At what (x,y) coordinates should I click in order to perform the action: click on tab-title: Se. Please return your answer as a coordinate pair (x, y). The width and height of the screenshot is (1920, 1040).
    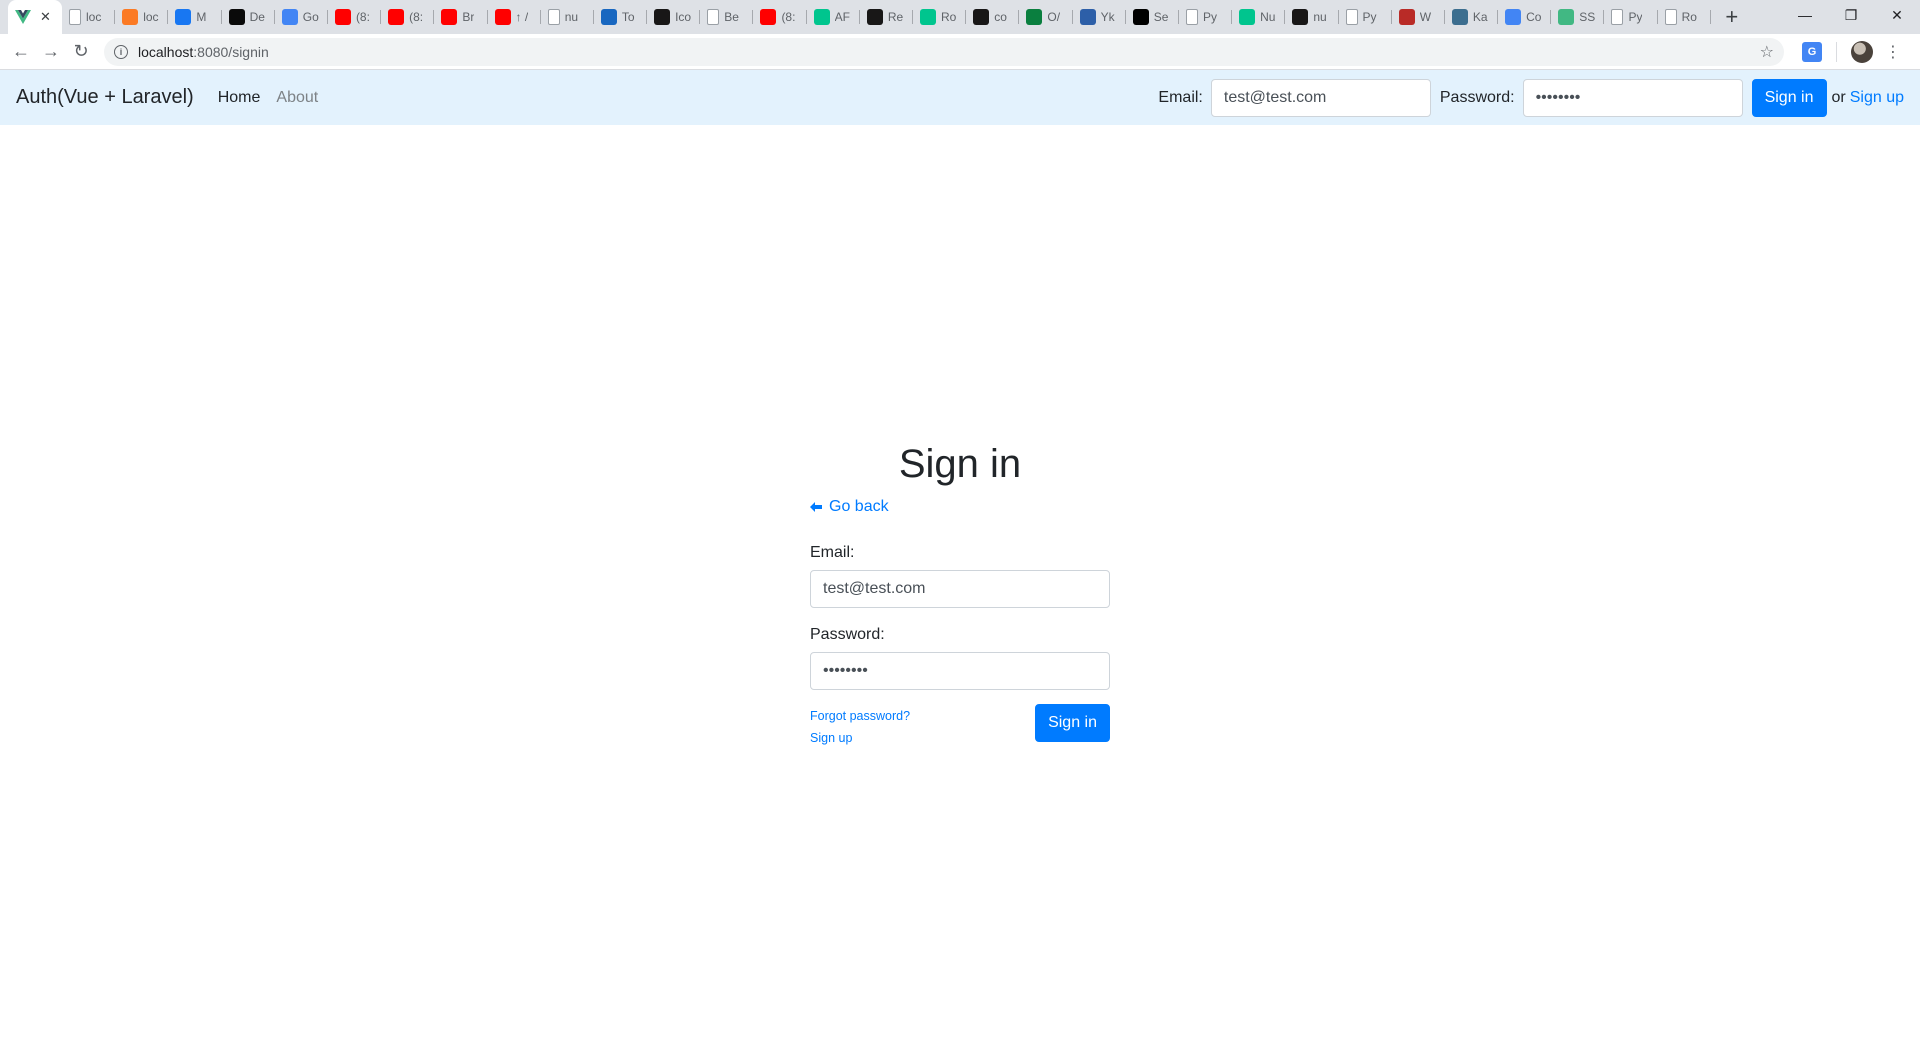
    Looking at the image, I should click on (1161, 17).